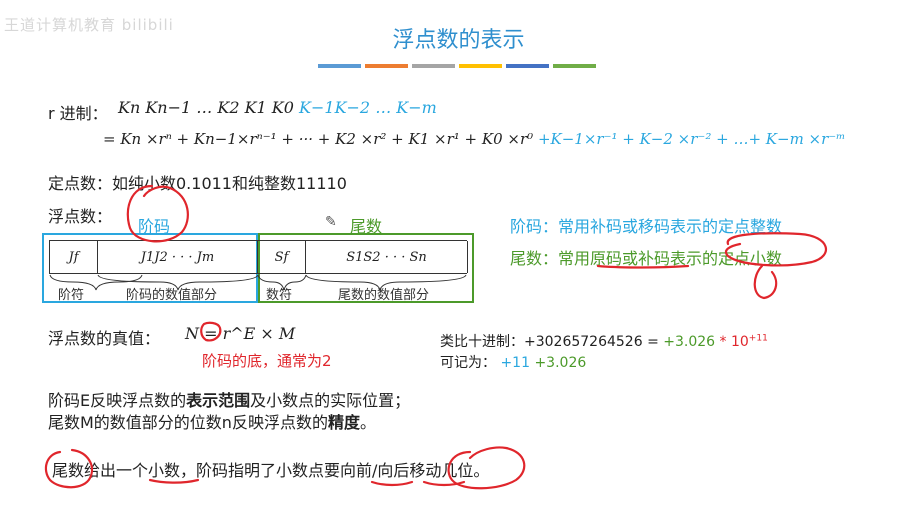  I want to click on underline-original-code, so click(643, 266).